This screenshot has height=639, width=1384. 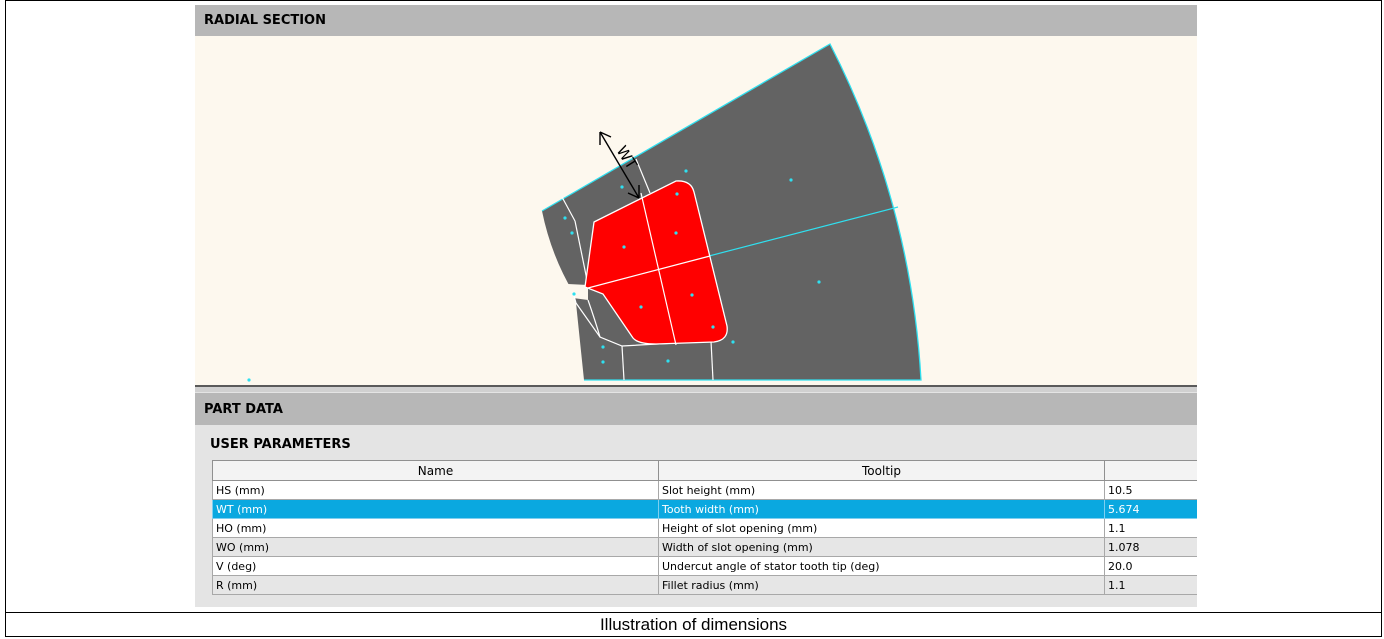 I want to click on parameter-tooltip: Width of slot opening (mm), so click(x=881, y=547).